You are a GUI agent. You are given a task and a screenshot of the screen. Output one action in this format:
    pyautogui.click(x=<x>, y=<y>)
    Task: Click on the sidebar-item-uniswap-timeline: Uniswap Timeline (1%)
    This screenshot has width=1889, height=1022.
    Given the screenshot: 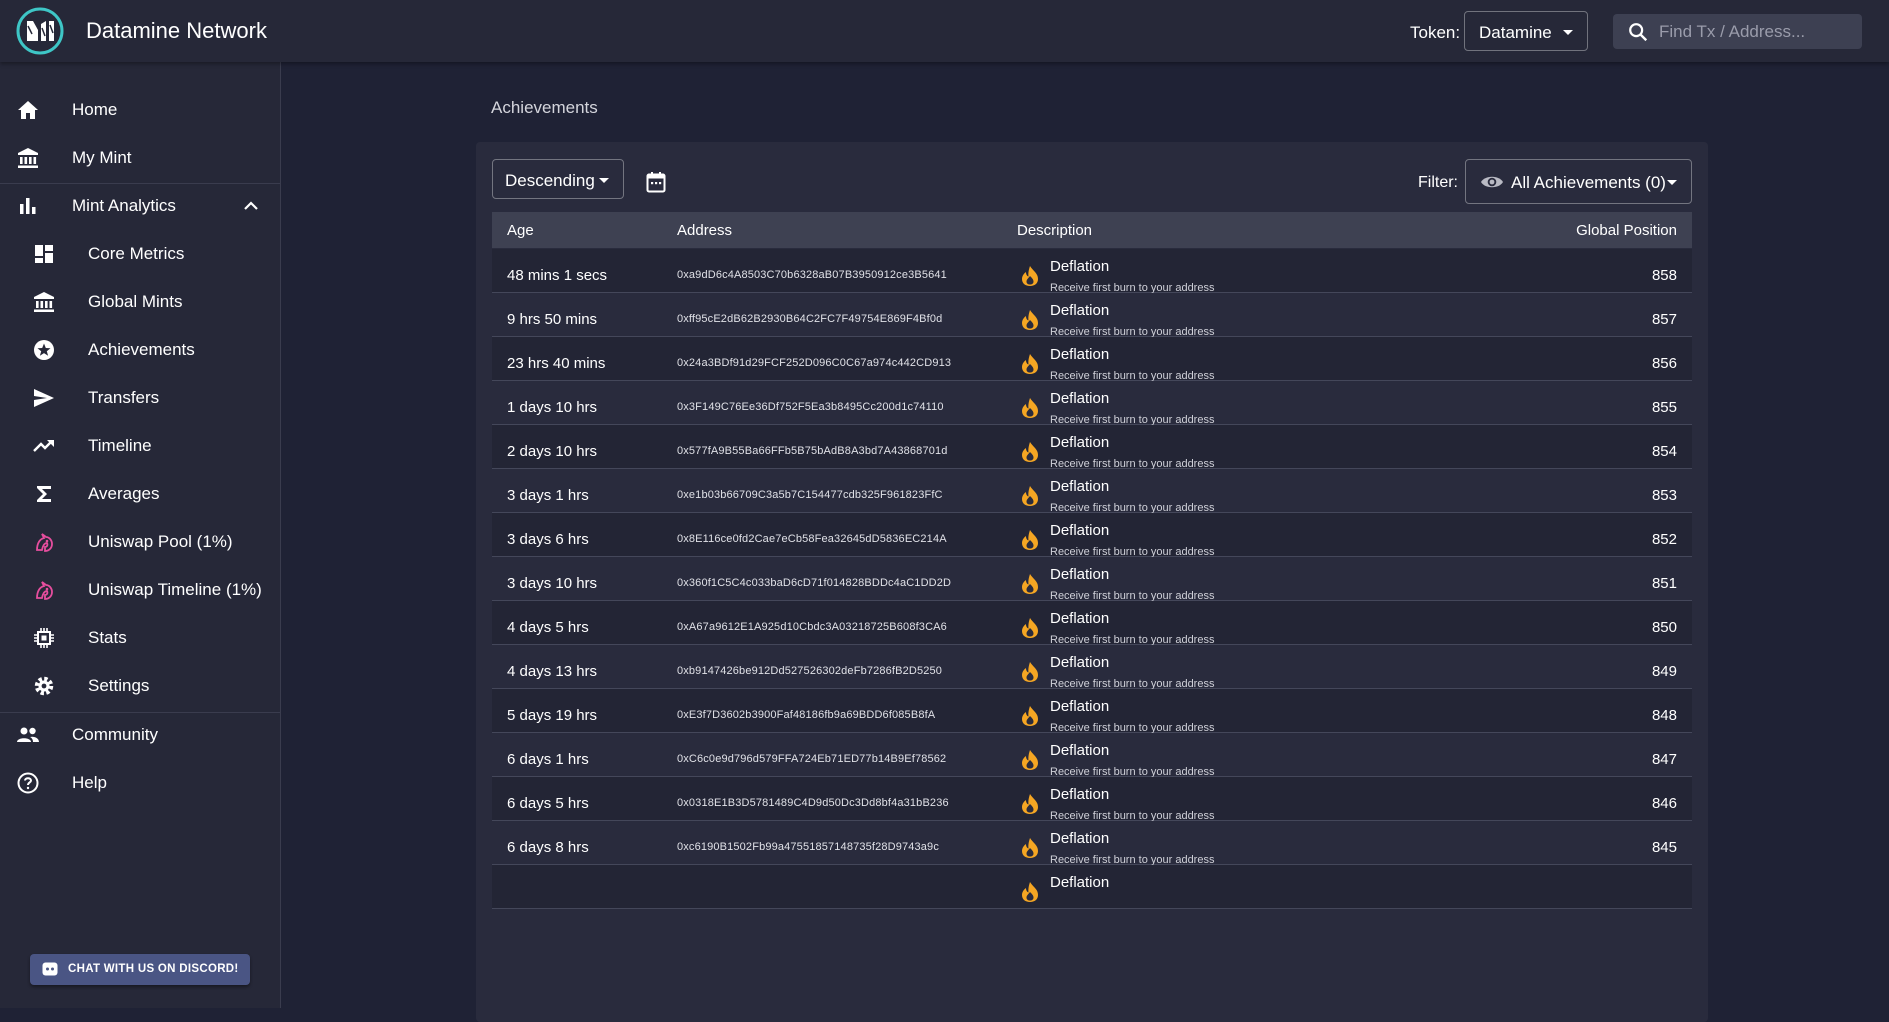 What is the action you would take?
    pyautogui.click(x=140, y=590)
    